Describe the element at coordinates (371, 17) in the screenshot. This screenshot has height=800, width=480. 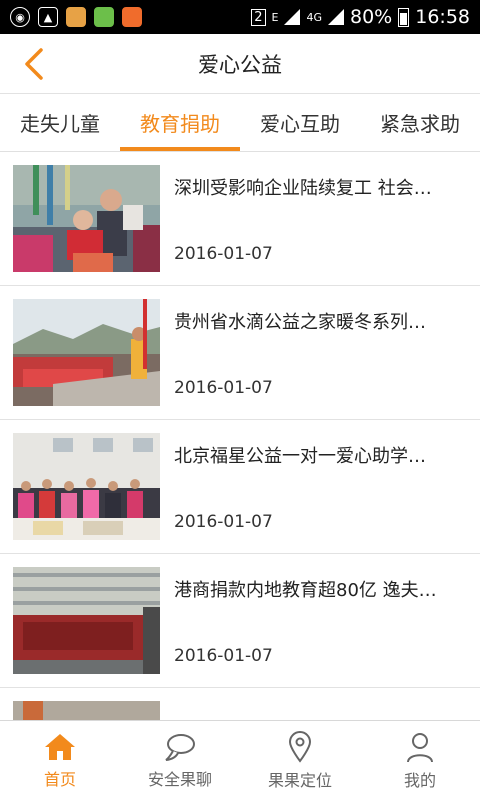
I see `battery-percent: 80%` at that location.